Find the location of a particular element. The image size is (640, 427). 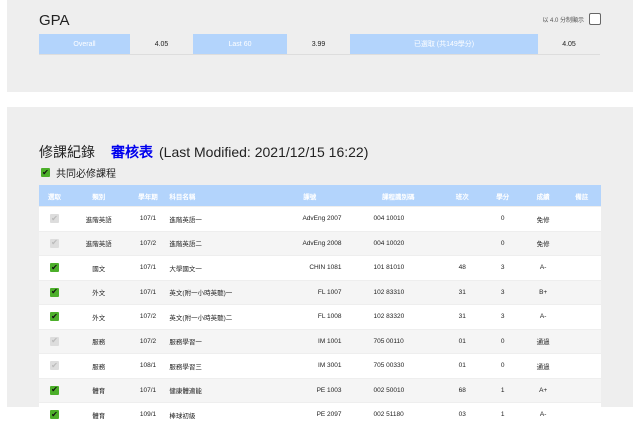

column-header: 班次 is located at coordinates (462, 196).